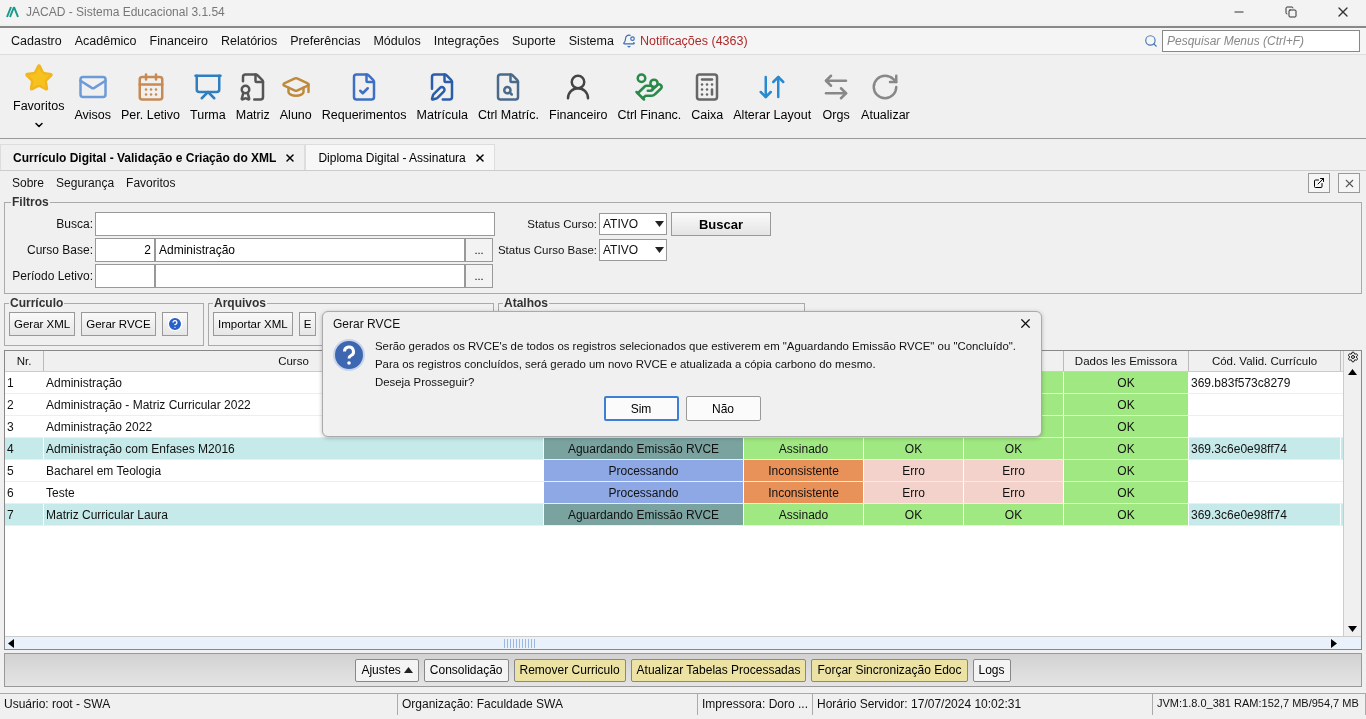 Image resolution: width=1366 pixels, height=719 pixels. Describe the element at coordinates (307, 324) in the screenshot. I see `group-button: E` at that location.